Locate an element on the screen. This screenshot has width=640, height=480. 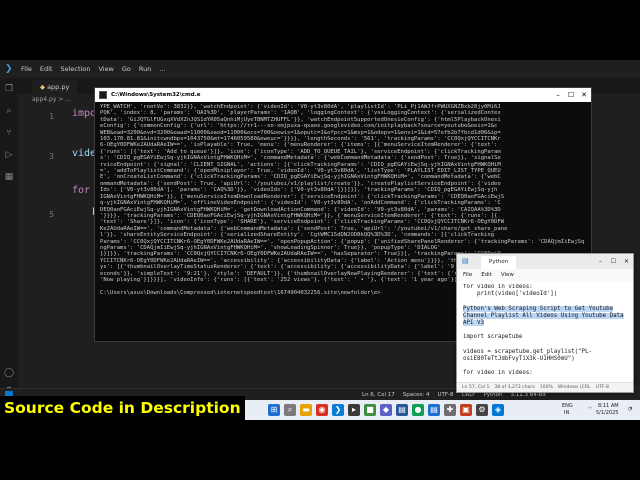
code-line: impo is located at coordinates (84, 113).